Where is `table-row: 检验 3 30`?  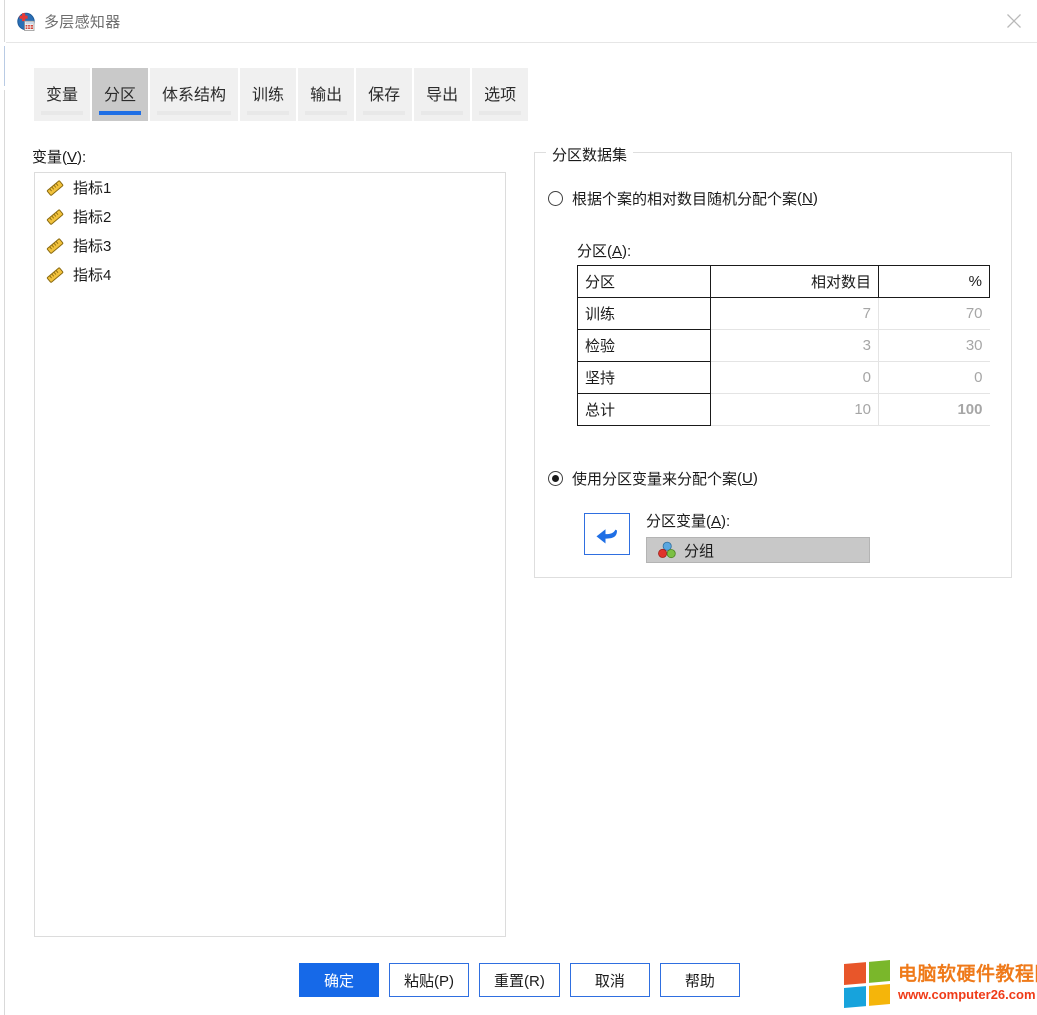 table-row: 检验 3 30 is located at coordinates (783, 345).